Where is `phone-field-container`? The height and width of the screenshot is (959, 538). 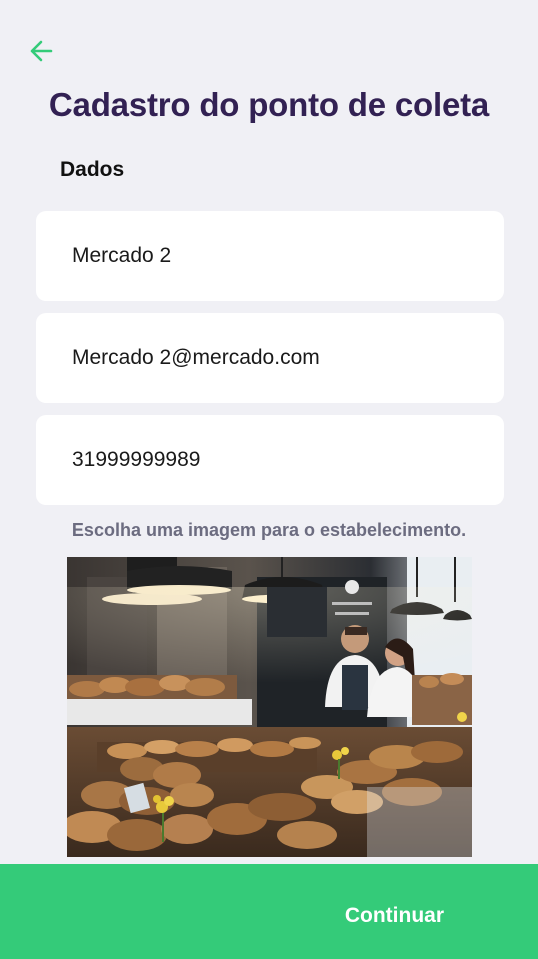 phone-field-container is located at coordinates (270, 460).